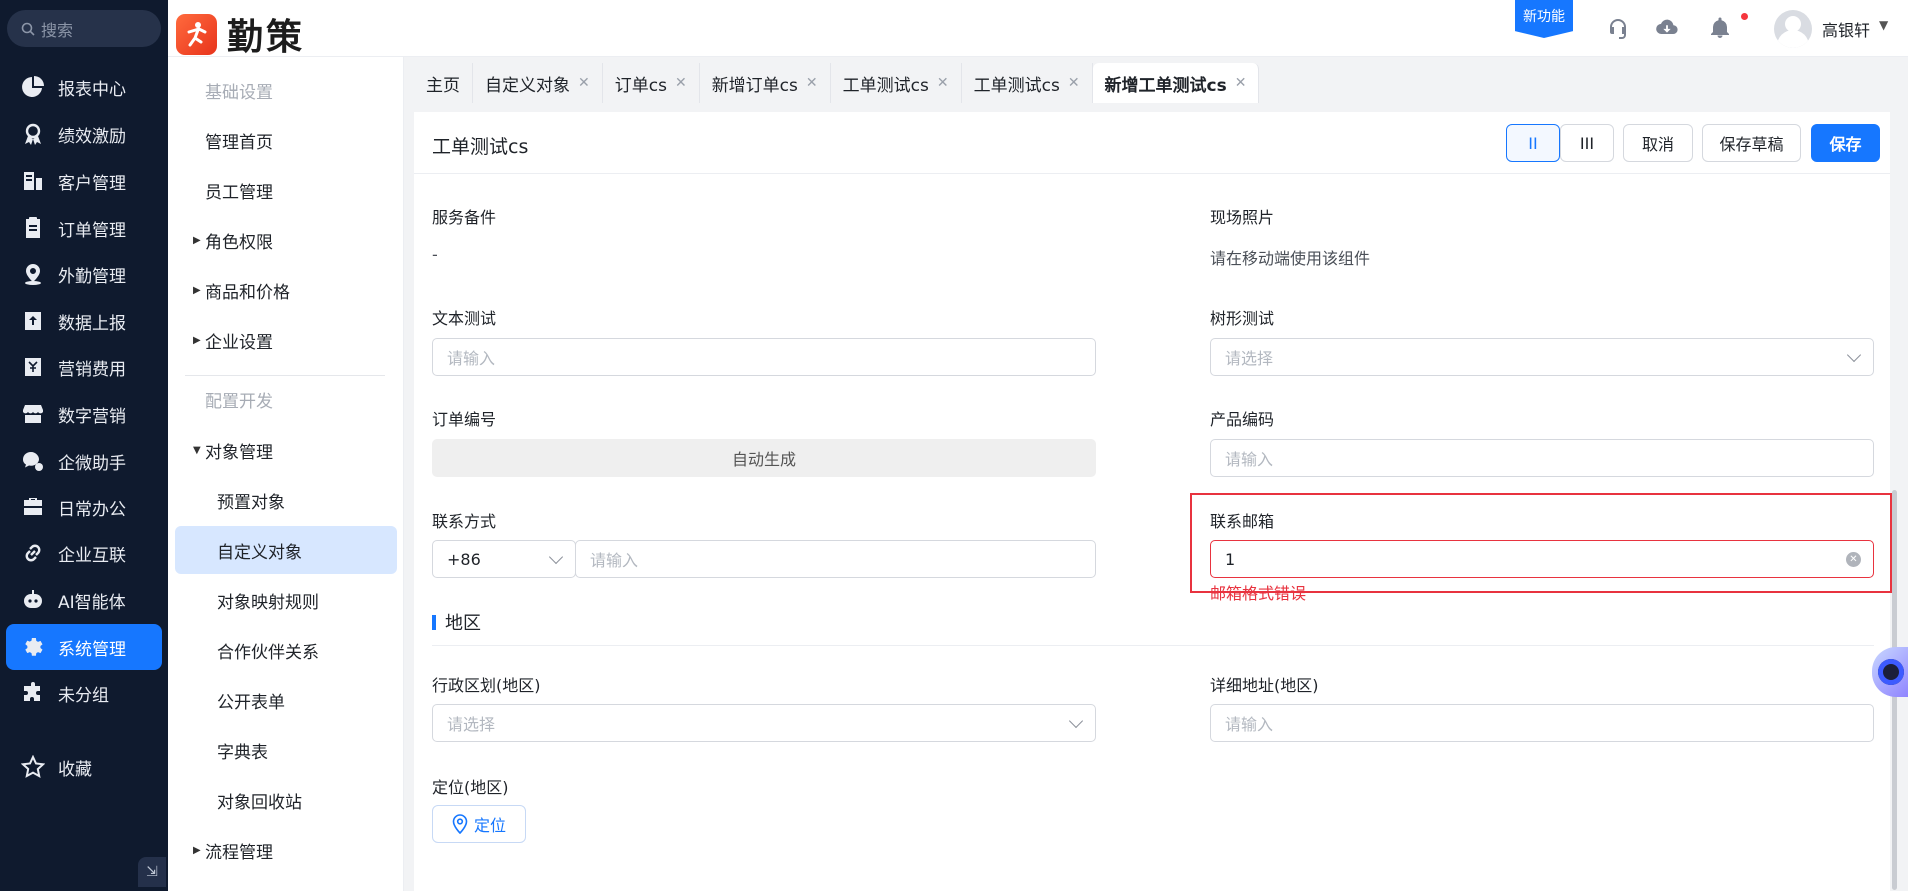 The width and height of the screenshot is (1908, 891). I want to click on email-input: 1 ✕, so click(1542, 559).